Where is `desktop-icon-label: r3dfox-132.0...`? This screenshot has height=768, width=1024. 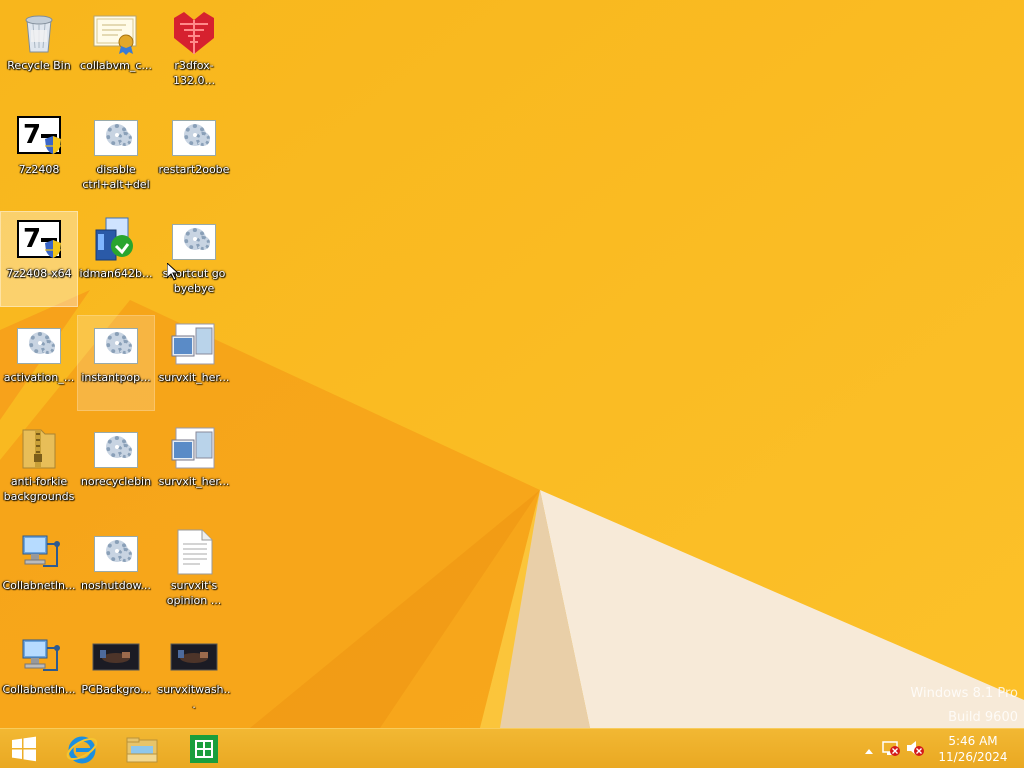 desktop-icon-label: r3dfox-132.0... is located at coordinates (194, 73).